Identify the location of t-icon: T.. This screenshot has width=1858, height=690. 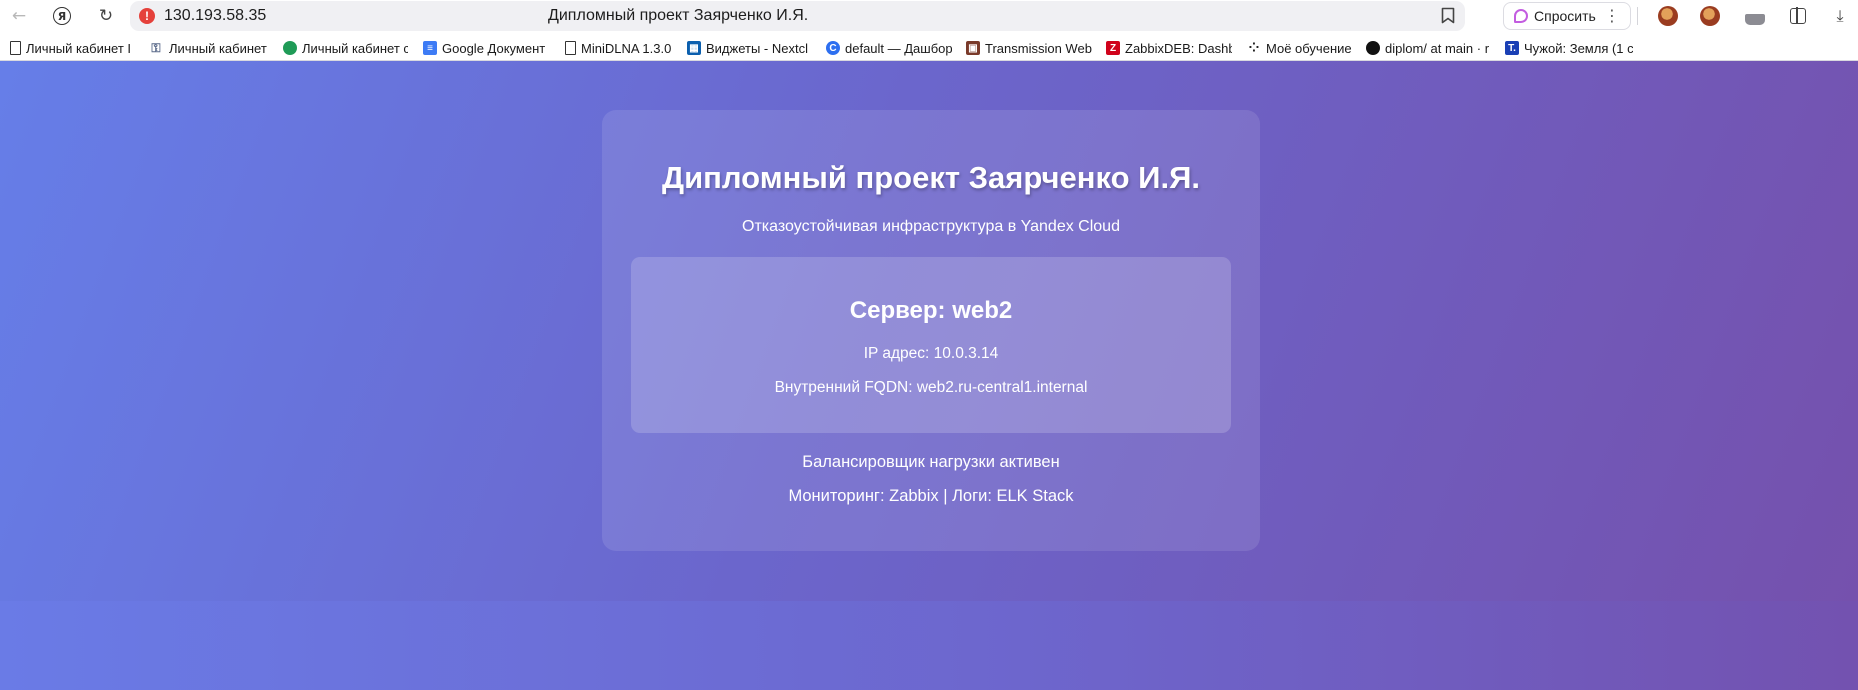
(1512, 48).